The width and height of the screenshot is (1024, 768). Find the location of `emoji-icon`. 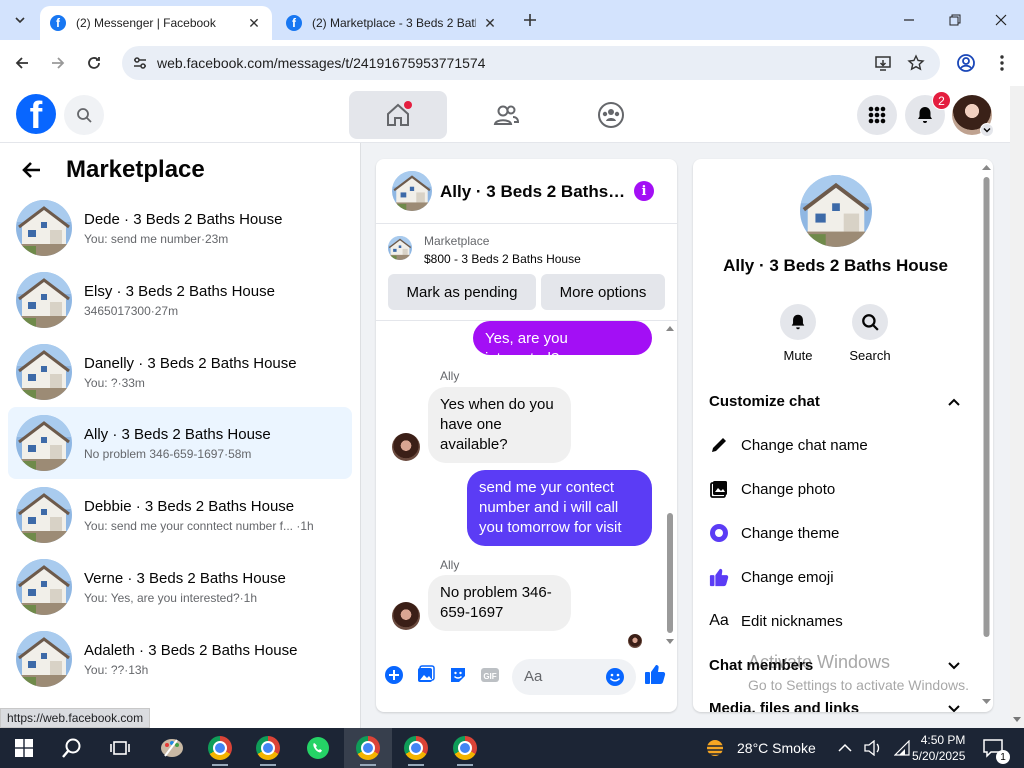

emoji-icon is located at coordinates (615, 677).